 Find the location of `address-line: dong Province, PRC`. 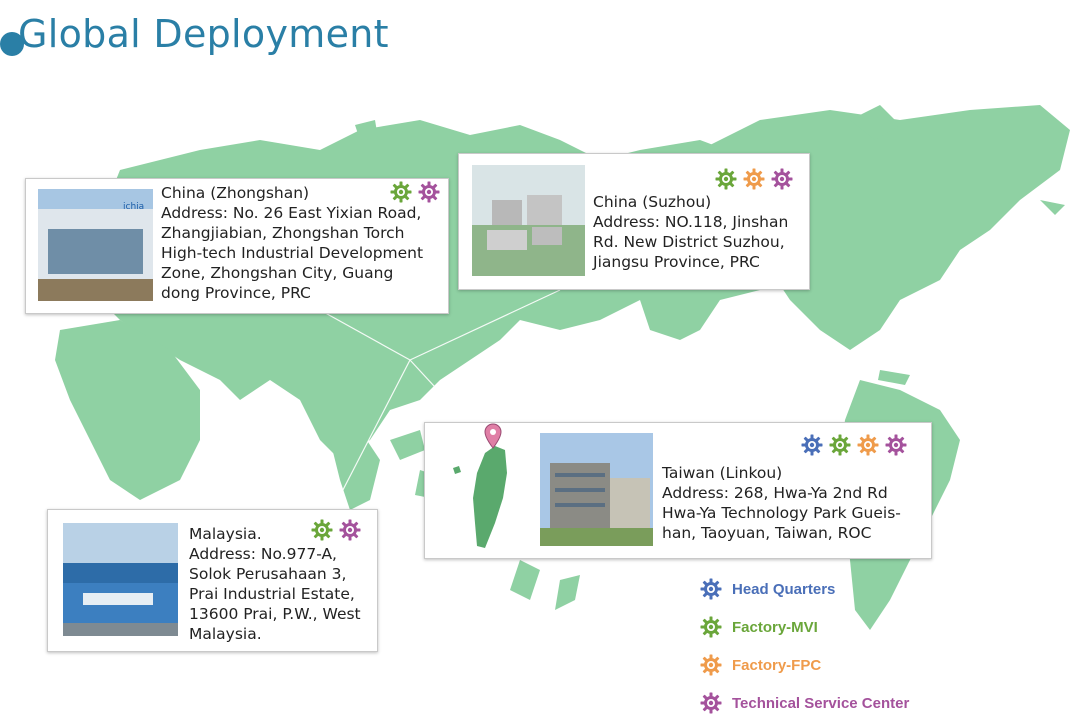

address-line: dong Province, PRC is located at coordinates (236, 293).